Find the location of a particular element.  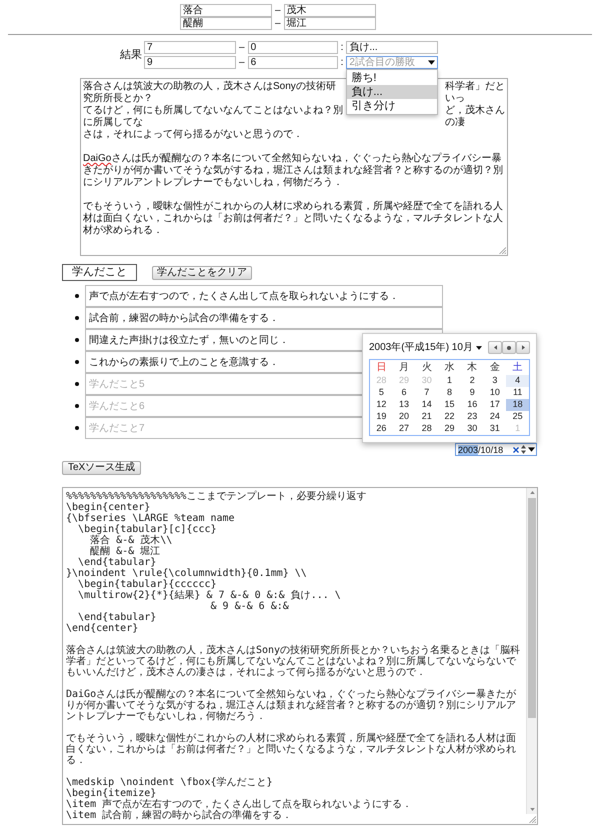

source-line: %%%%%%%%%%%%%%%%%%%%ここまでテンプレート，必要分繰り返す is located at coordinates (217, 496).